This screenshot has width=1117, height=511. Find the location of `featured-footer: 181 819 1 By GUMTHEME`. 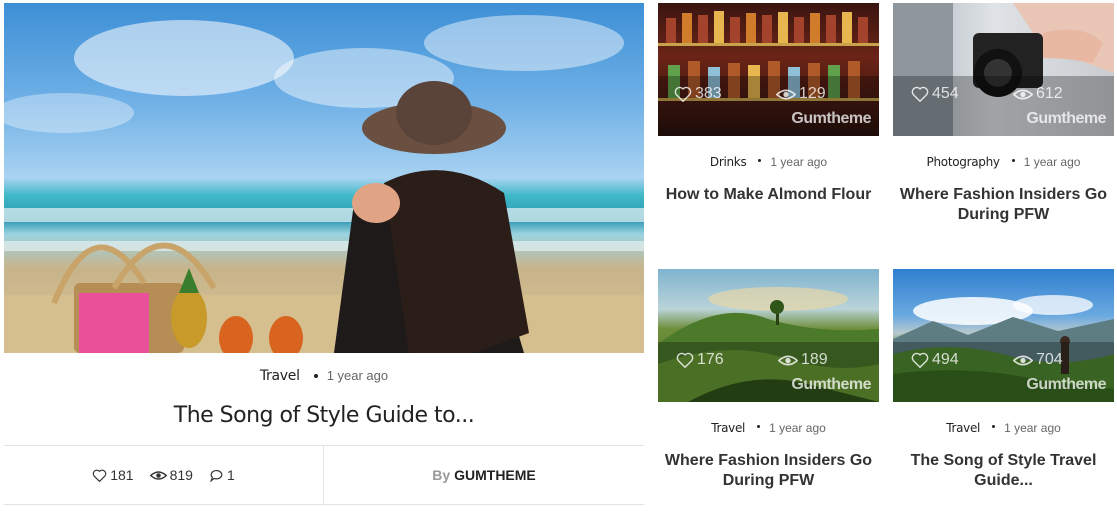

featured-footer: 181 819 1 By GUMTHEME is located at coordinates (324, 475).